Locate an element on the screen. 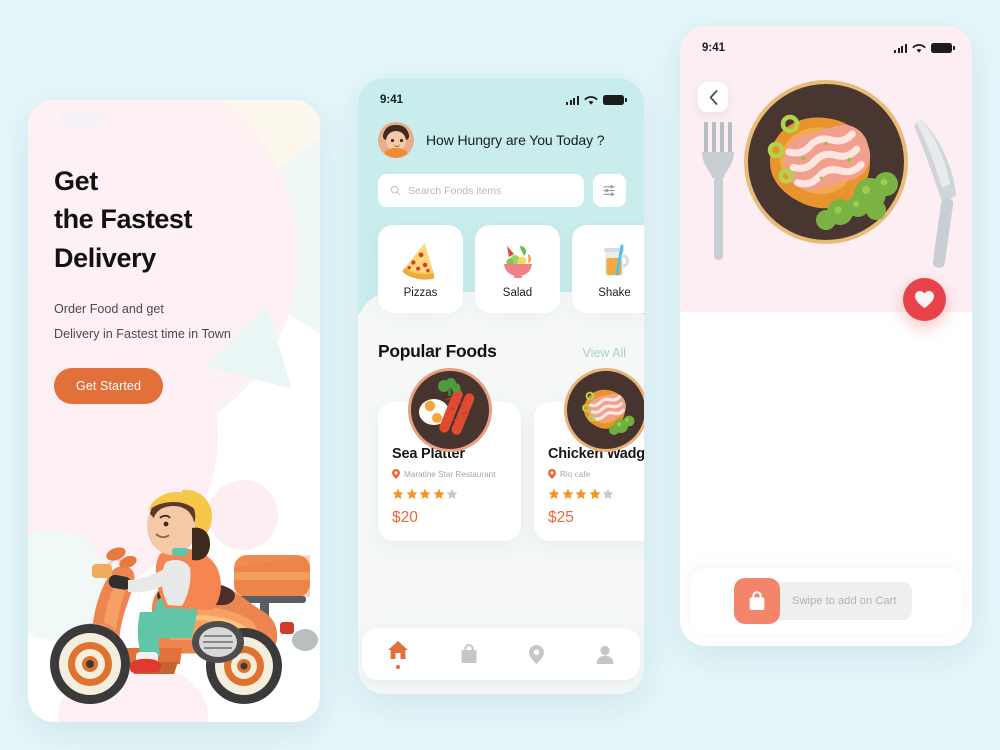 The image size is (1000, 750). back-button is located at coordinates (713, 97).